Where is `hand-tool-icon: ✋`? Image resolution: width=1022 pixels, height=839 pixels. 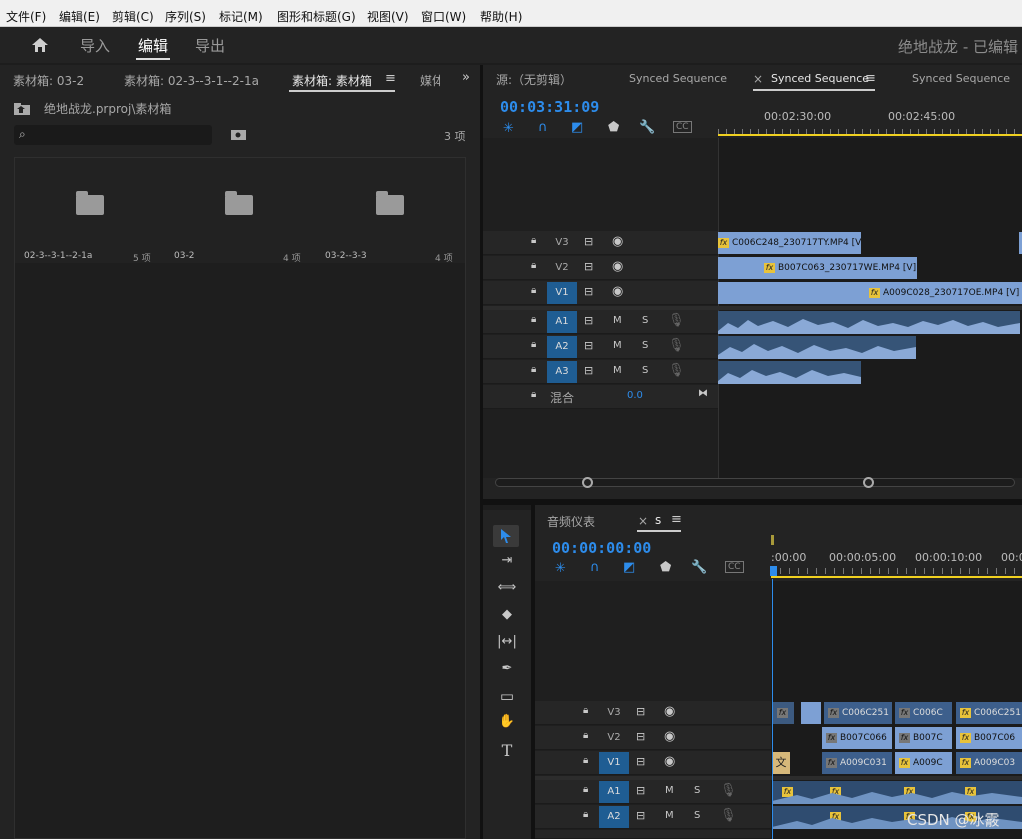 hand-tool-icon: ✋ is located at coordinates (507, 721).